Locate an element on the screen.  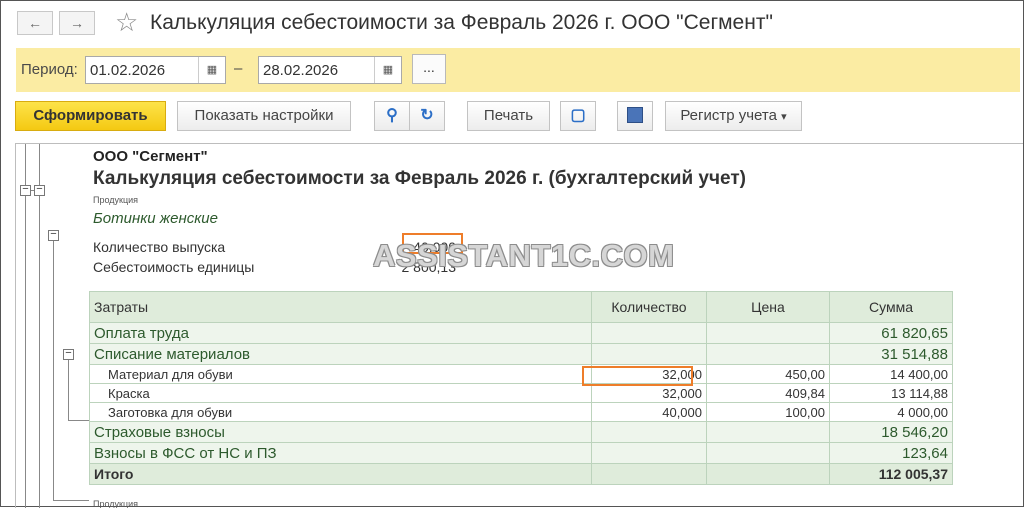
total-amount: 112 005,37 is located at coordinates (891, 474).